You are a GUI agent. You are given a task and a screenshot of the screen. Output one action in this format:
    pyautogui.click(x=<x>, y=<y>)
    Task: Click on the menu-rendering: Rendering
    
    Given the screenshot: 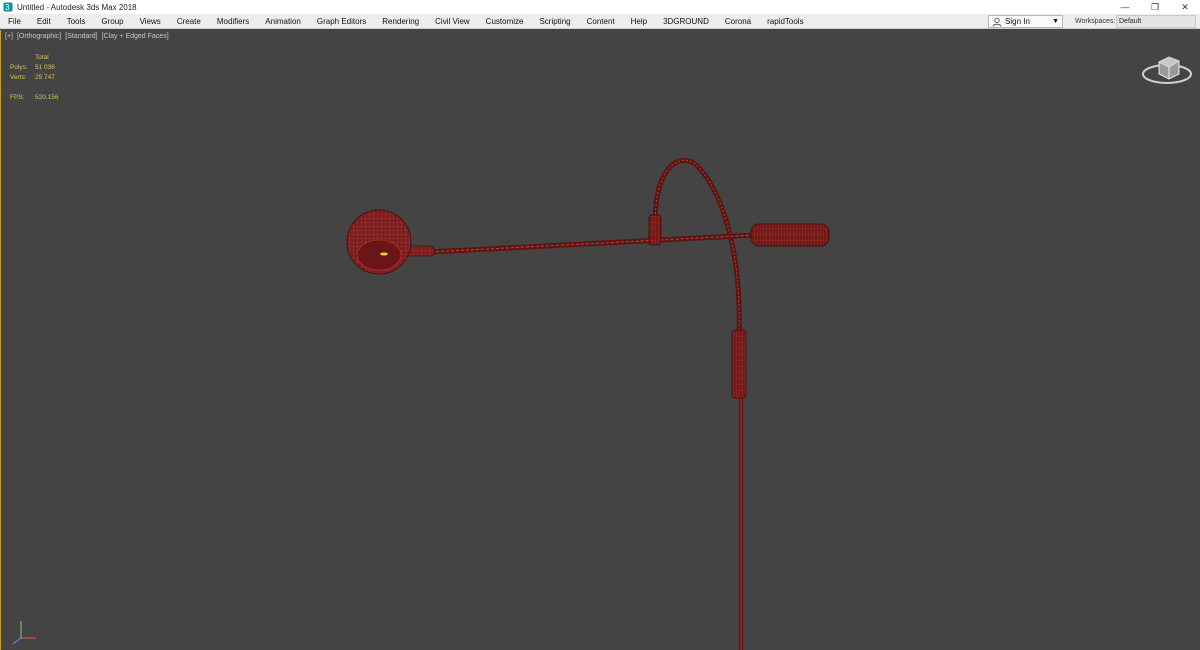 What is the action you would take?
    pyautogui.click(x=400, y=21)
    